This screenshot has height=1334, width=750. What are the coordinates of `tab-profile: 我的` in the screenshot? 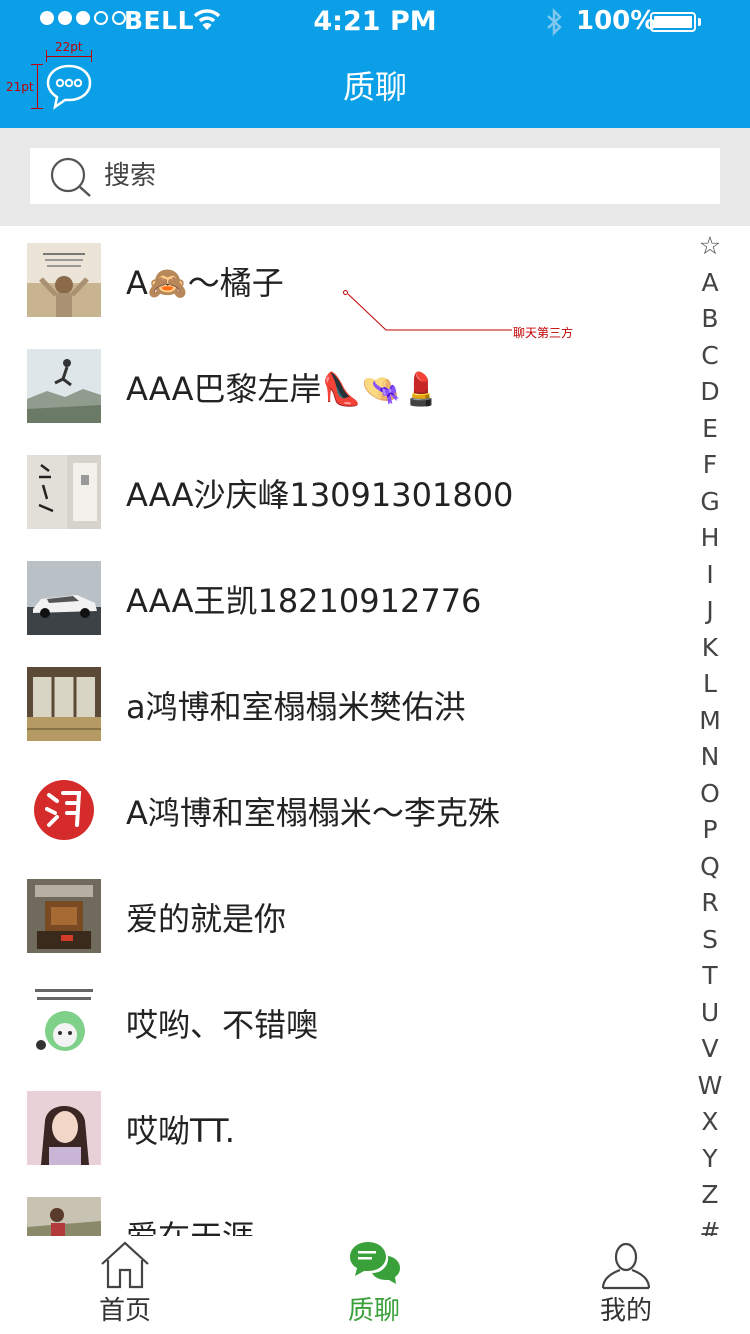 It's located at (626, 1285).